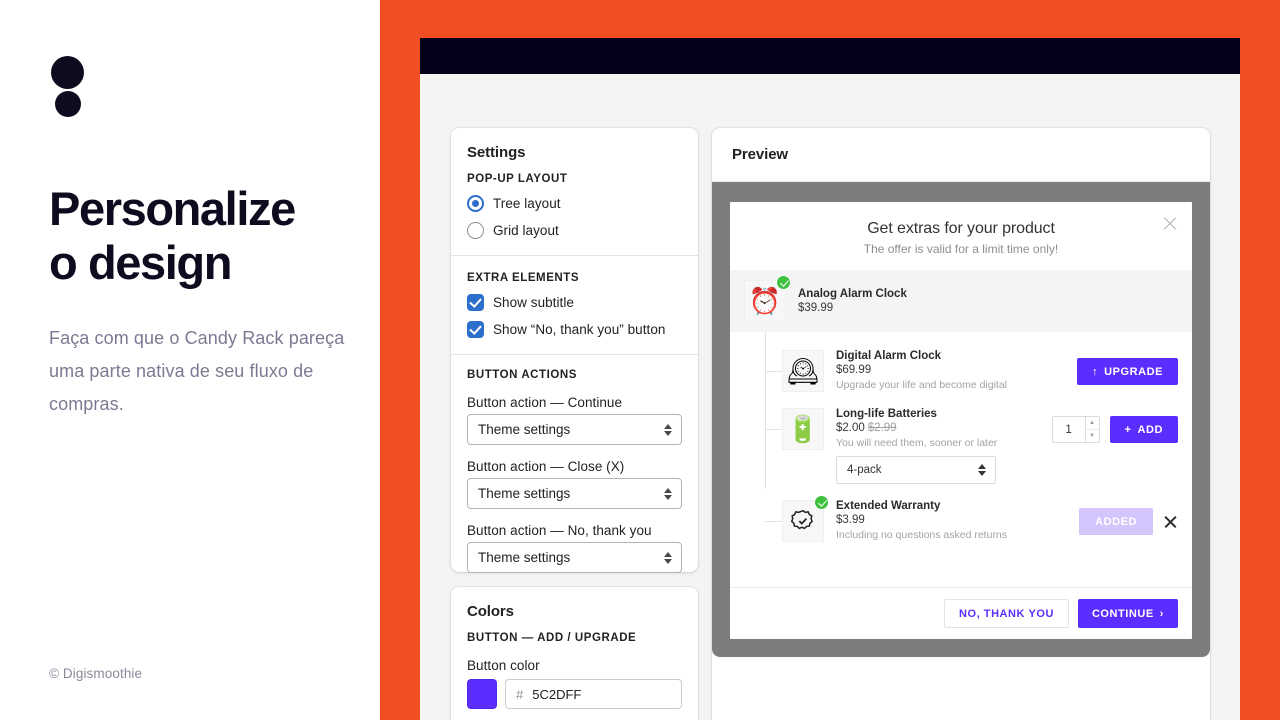  I want to click on offer-description: You will need them, sooner or later, so click(917, 443).